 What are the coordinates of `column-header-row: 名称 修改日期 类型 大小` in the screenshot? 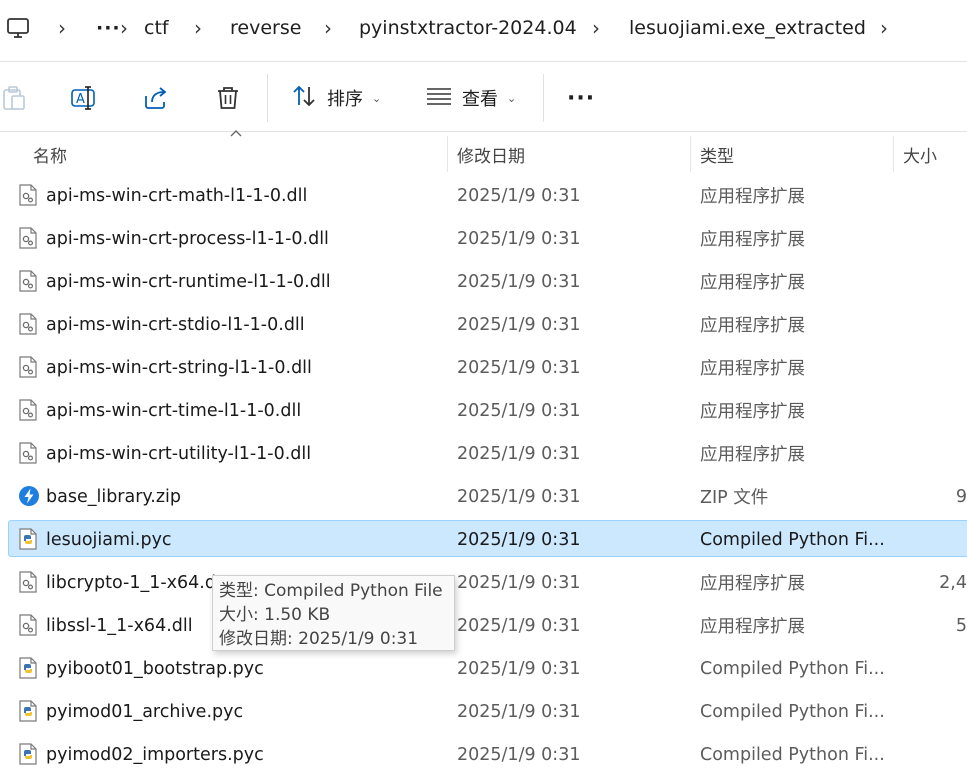 It's located at (483, 154).